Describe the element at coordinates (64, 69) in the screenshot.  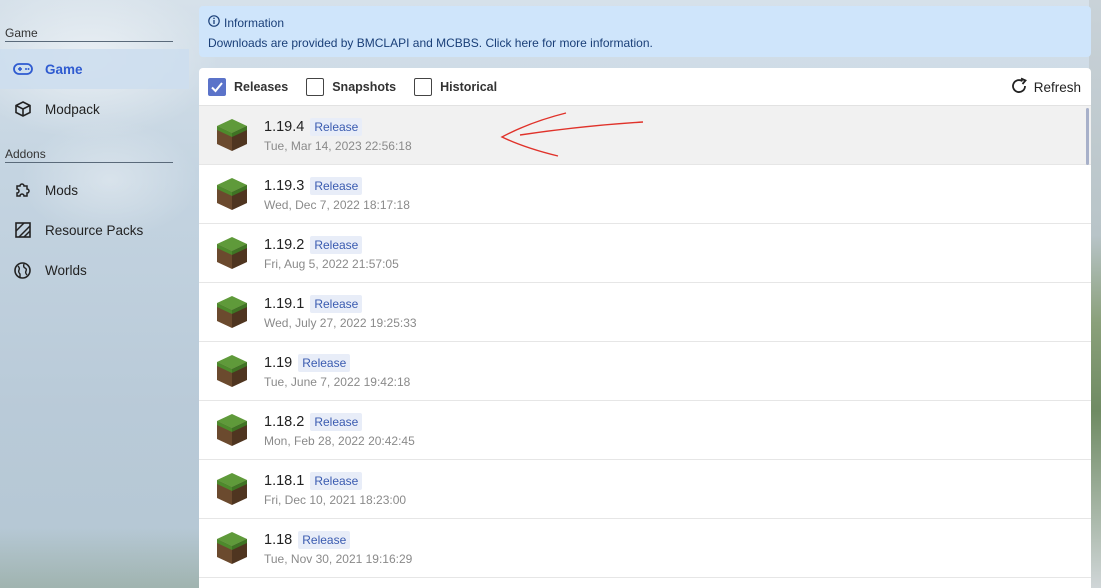
I see `sidebar-item-label: Game` at that location.